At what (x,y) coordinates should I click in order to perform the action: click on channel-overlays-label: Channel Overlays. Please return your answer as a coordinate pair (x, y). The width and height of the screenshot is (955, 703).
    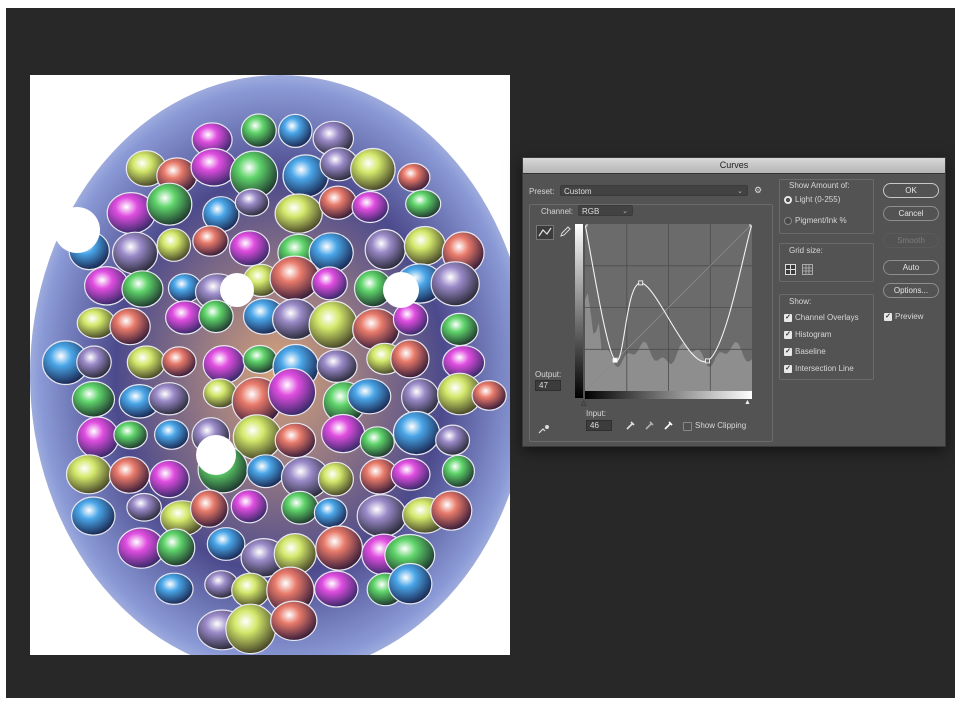
    Looking at the image, I should click on (827, 317).